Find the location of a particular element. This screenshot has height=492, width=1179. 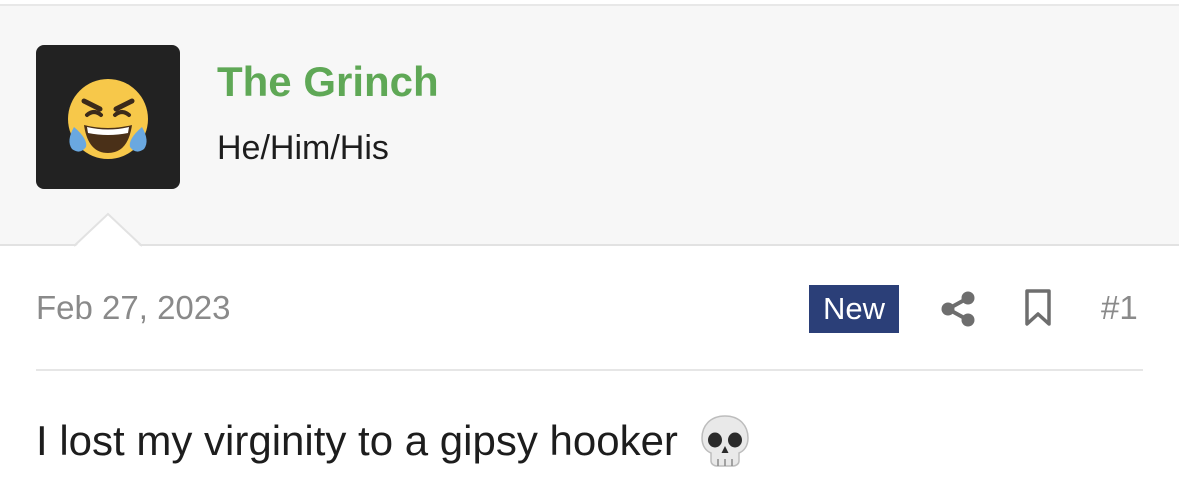

skull-icon is located at coordinates (724, 441).